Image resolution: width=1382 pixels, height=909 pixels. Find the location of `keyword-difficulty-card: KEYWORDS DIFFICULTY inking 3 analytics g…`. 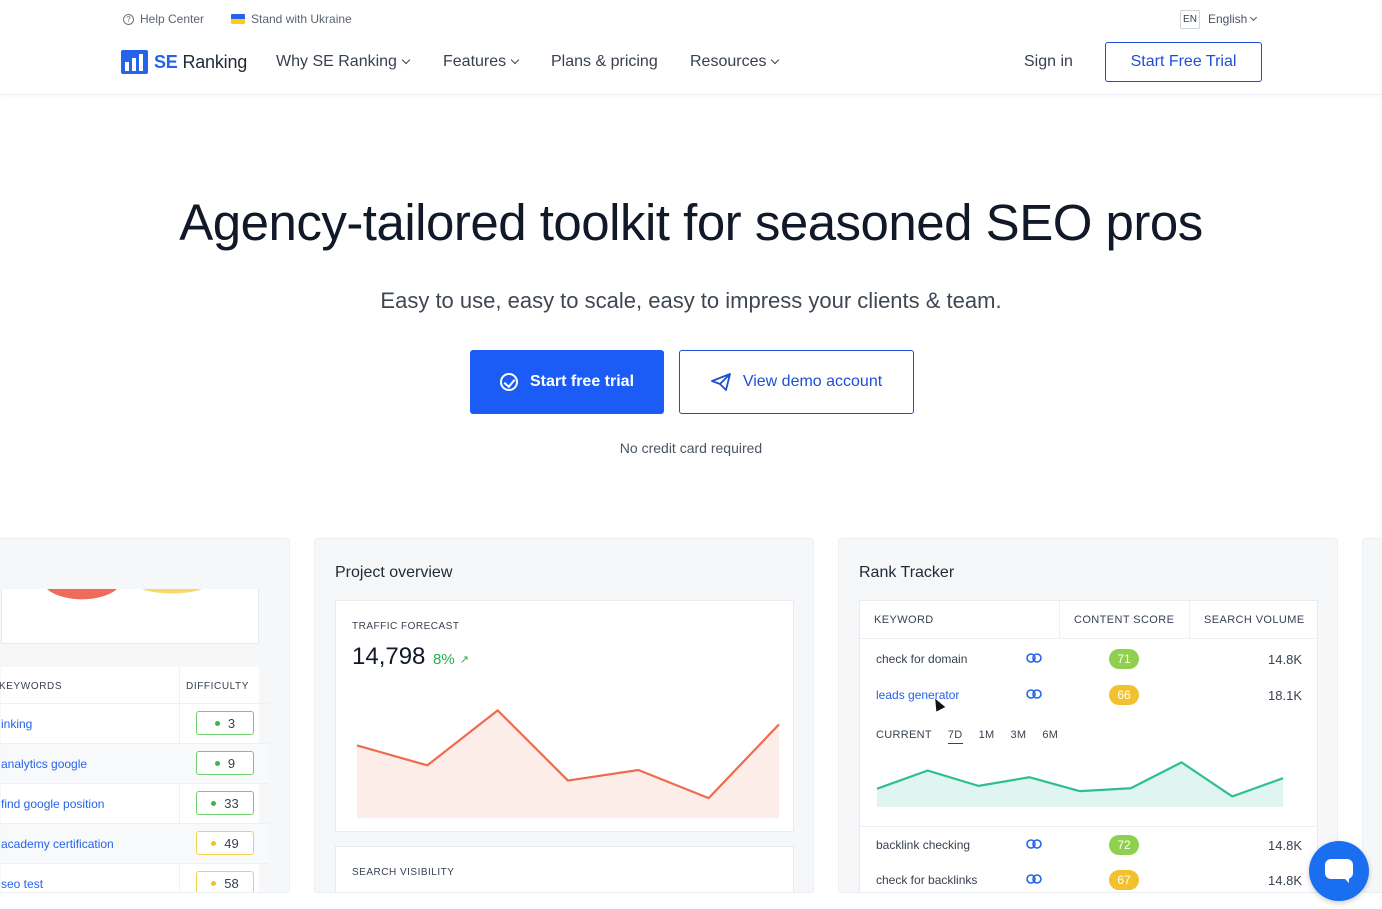

keyword-difficulty-card: KEYWORDS DIFFICULTY inking 3 analytics g… is located at coordinates (145, 715).